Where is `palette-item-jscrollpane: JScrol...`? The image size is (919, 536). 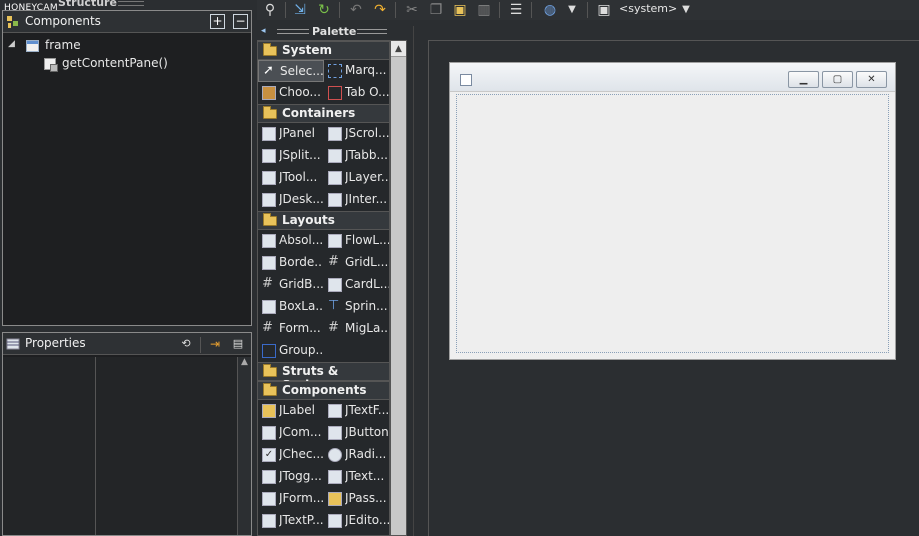
palette-item-jscrollpane: JScrol... is located at coordinates (356, 134).